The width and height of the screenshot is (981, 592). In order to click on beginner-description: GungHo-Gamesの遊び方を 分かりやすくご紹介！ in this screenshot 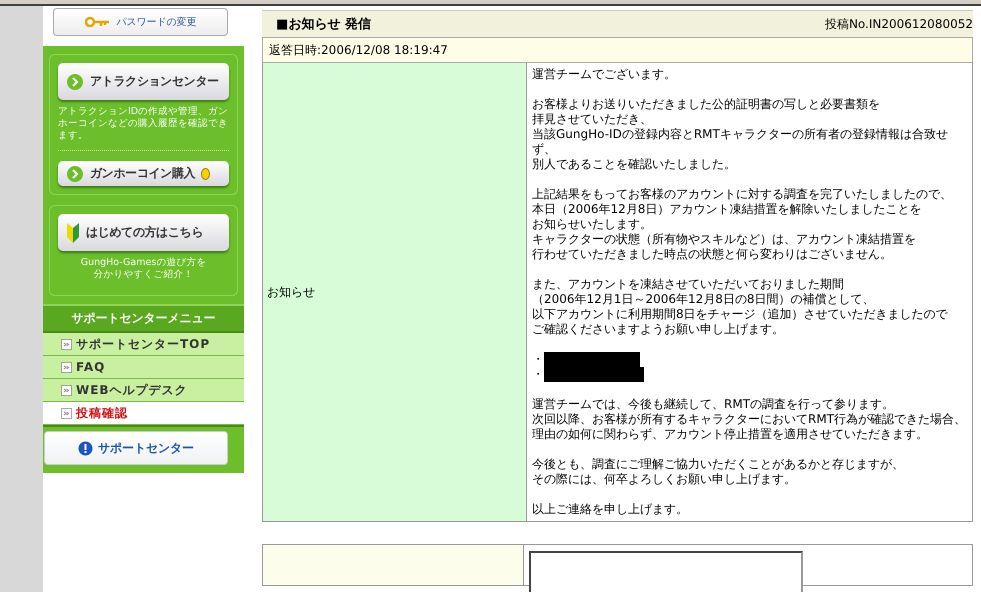, I will do `click(144, 269)`.